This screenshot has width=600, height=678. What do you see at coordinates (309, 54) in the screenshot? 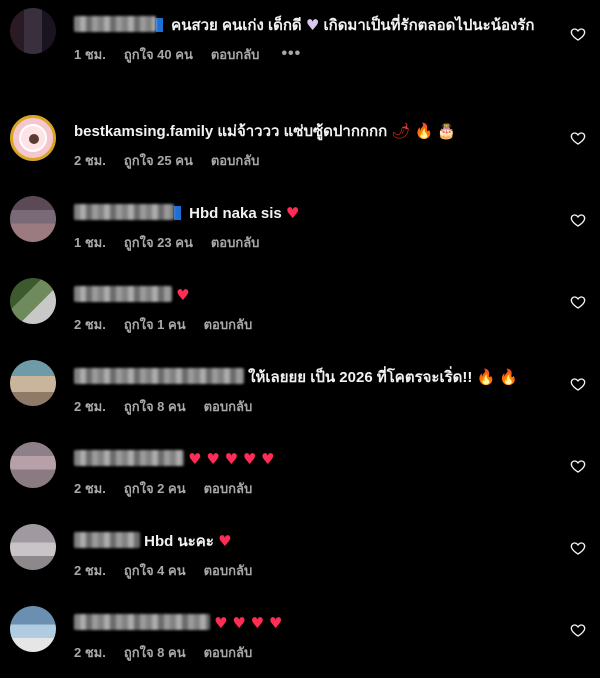
I see `comment-meta: 1 ชม. ถูกใจ 40 คน ตอบกลับ •••` at bounding box center [309, 54].